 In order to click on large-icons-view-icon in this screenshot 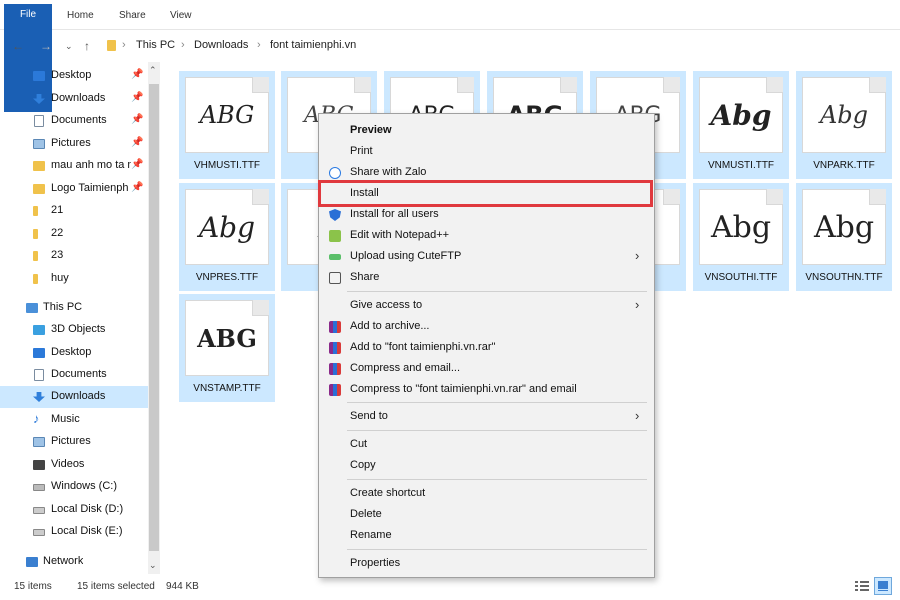, I will do `click(883, 586)`.